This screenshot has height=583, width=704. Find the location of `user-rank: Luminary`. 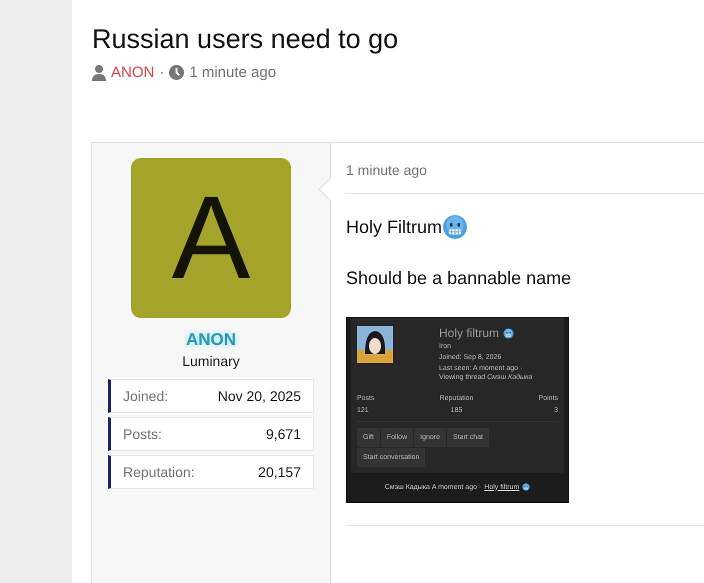

user-rank: Luminary is located at coordinates (211, 361).